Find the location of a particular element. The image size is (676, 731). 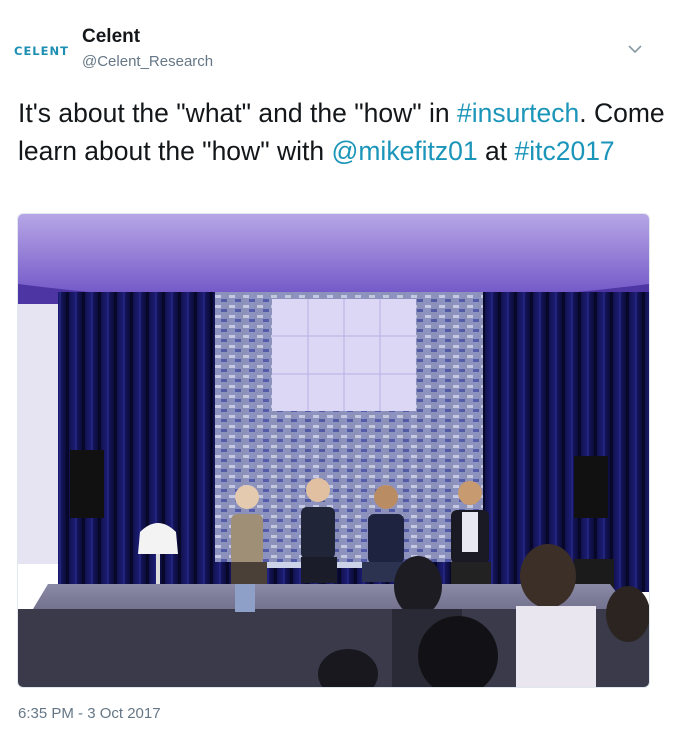

tweet-text-part: It's about the "what" and the "how" in is located at coordinates (237, 113).